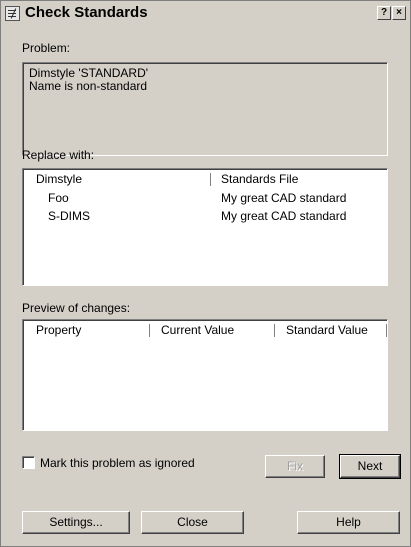 Image resolution: width=411 pixels, height=547 pixels. I want to click on next-button: Next, so click(370, 466).